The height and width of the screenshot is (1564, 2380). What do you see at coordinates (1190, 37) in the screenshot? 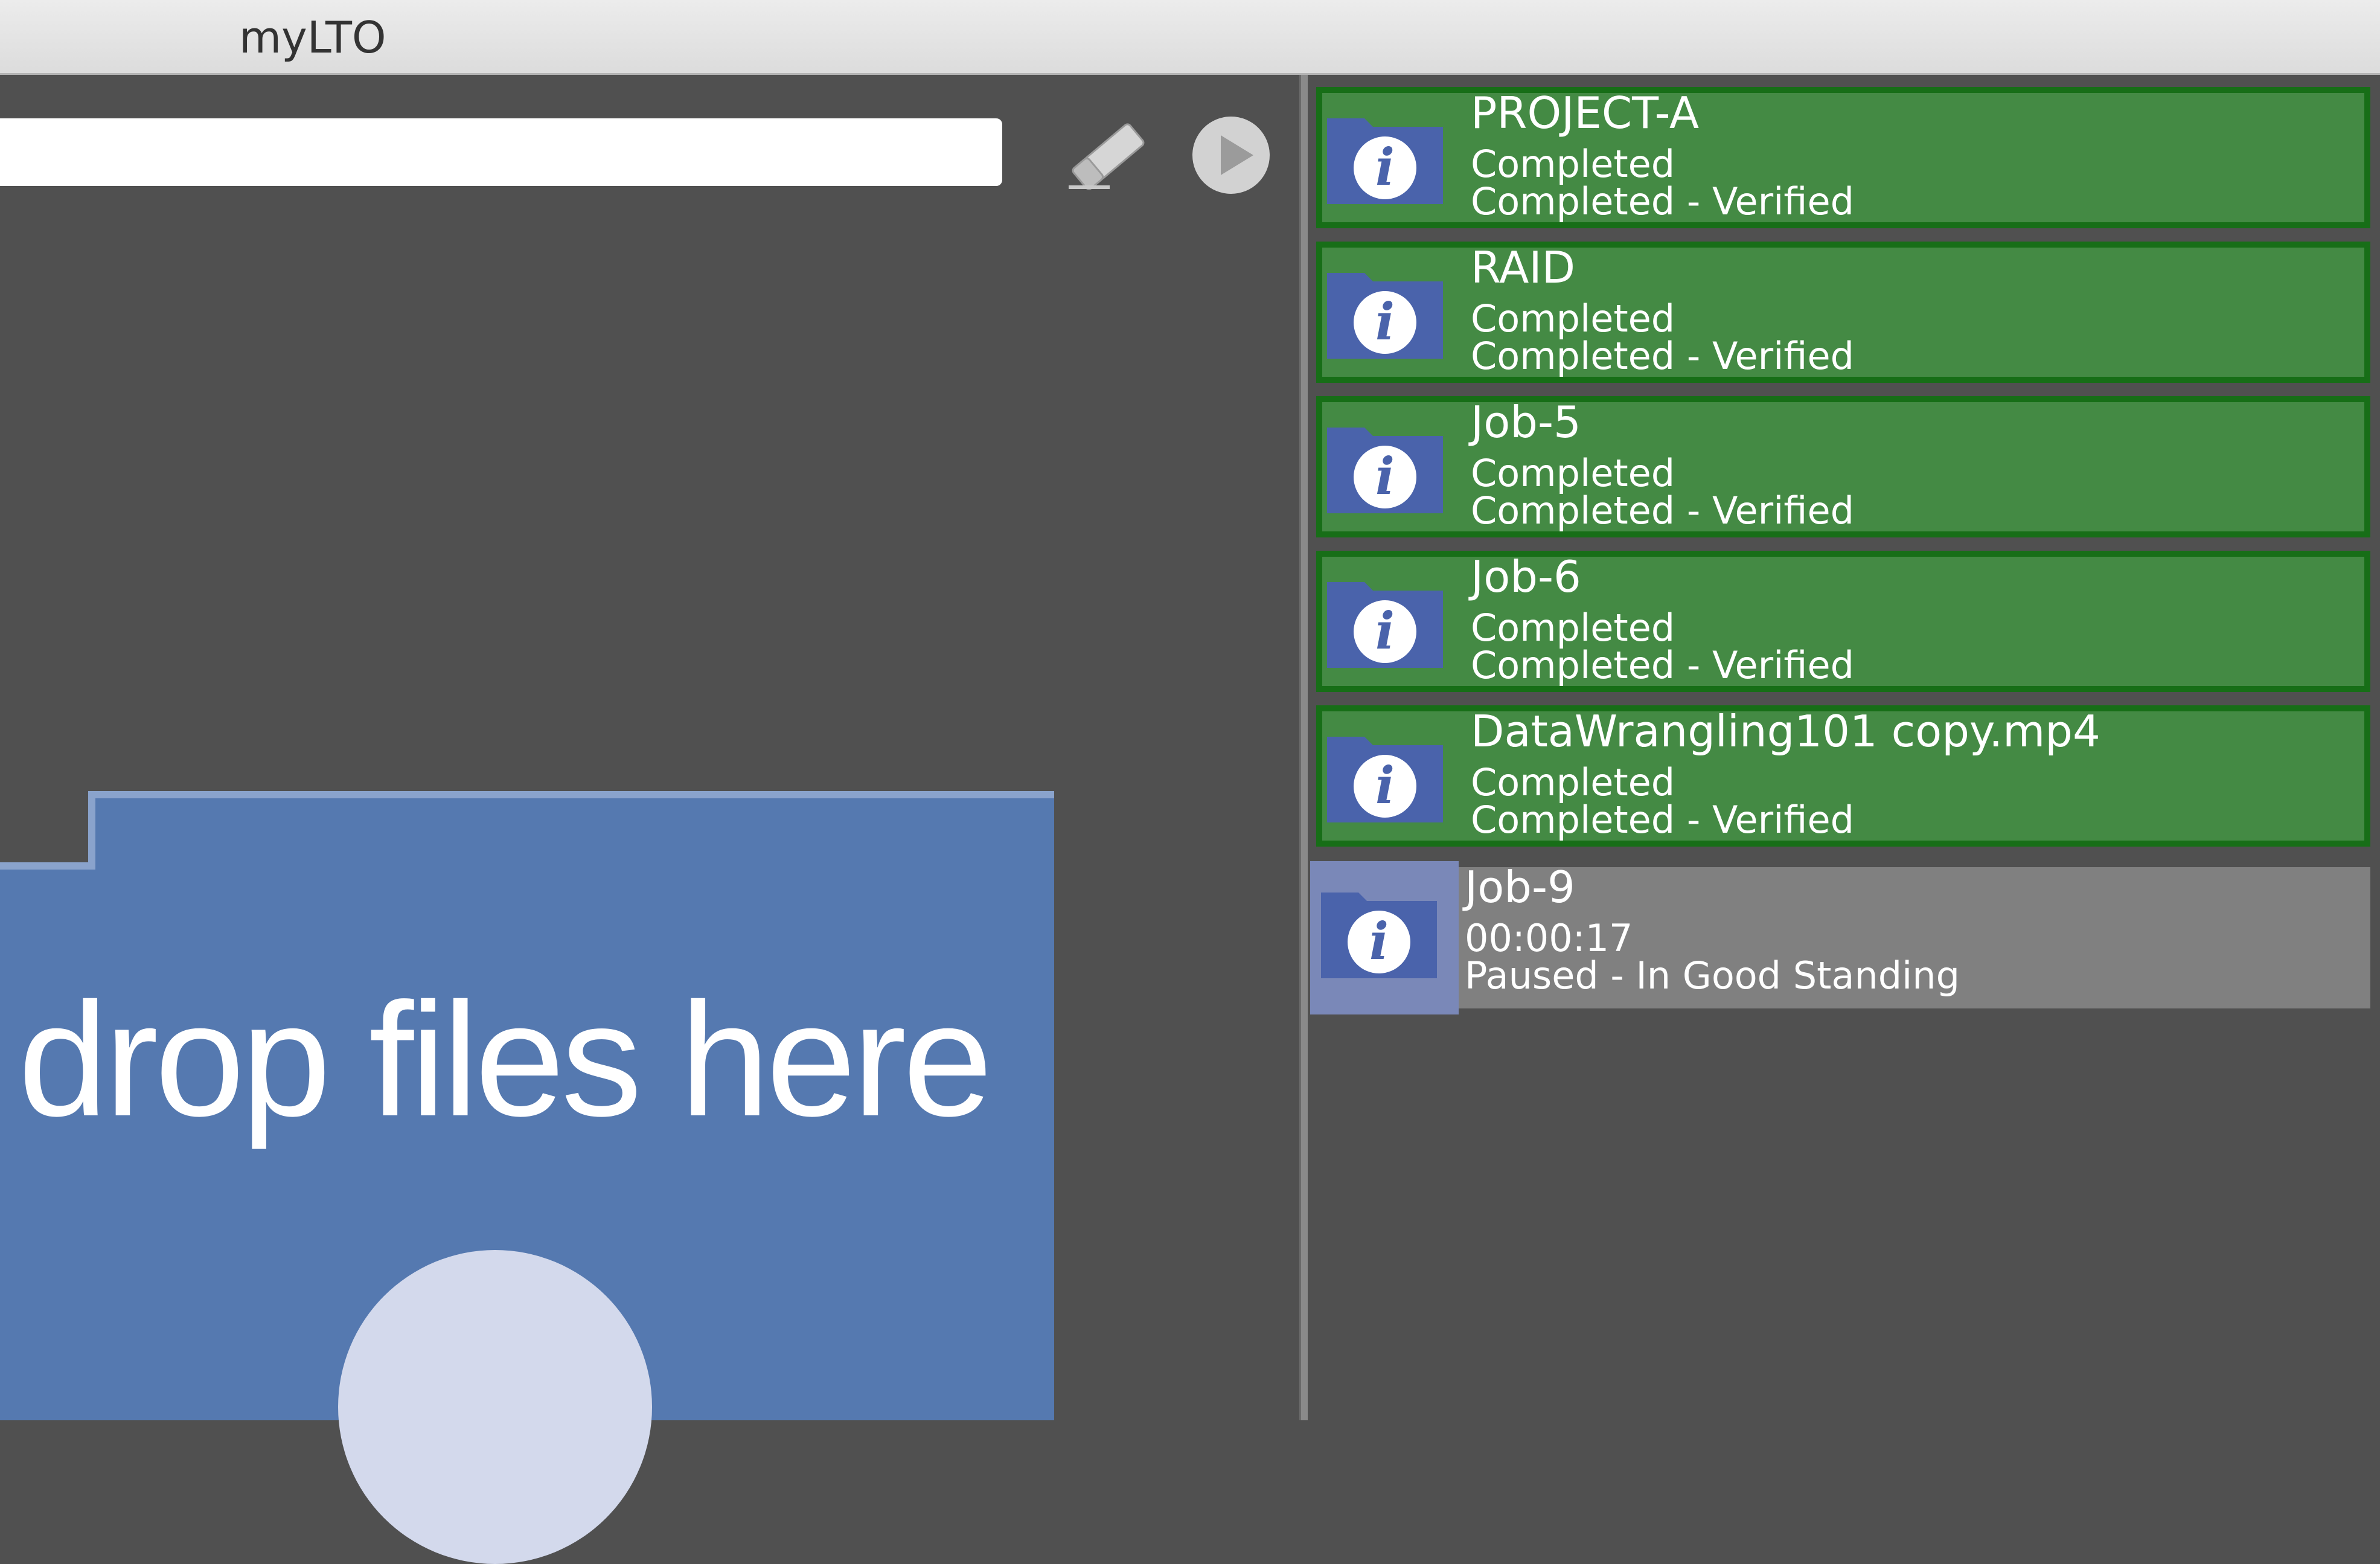
I see `title-bar: myLTO` at bounding box center [1190, 37].